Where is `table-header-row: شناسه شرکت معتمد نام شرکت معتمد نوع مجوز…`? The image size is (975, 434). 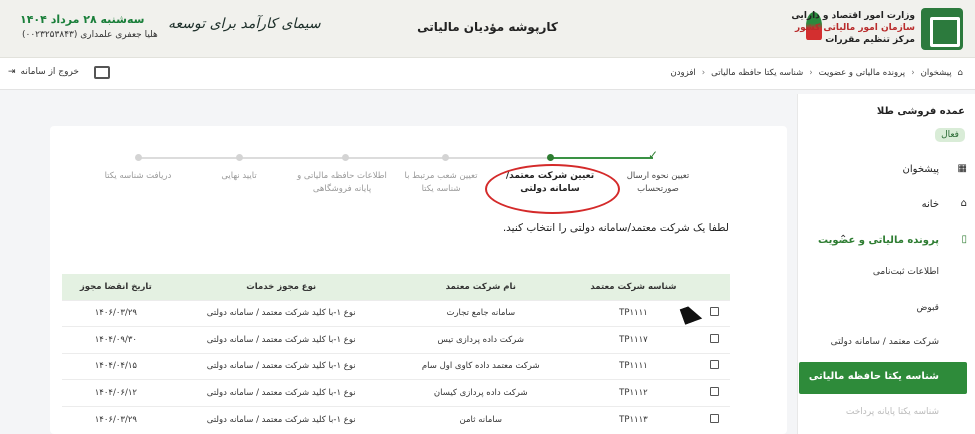 table-header-row: شناسه شرکت معتمد نام شرکت معتمد نوع مجوز… is located at coordinates (396, 287).